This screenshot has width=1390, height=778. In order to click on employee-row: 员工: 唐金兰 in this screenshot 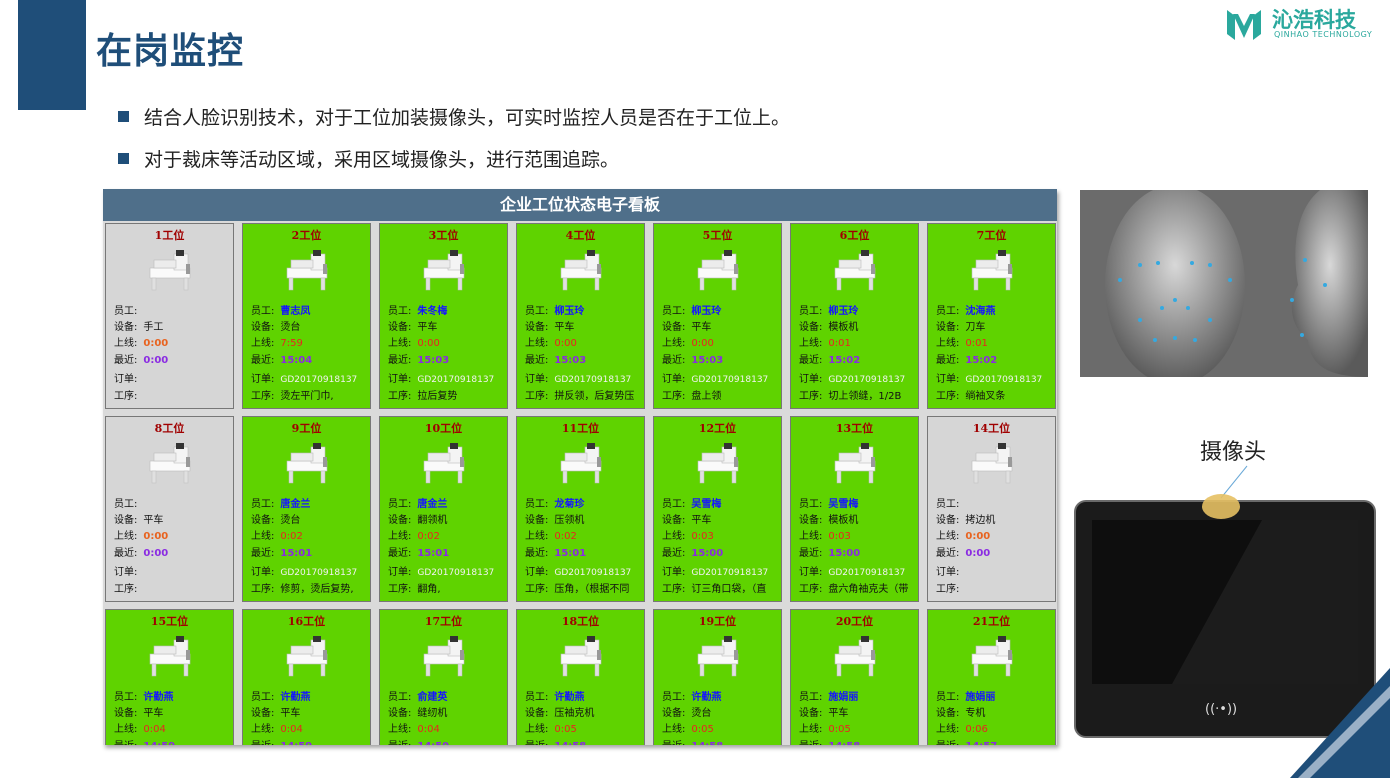, I will do `click(280, 502)`.